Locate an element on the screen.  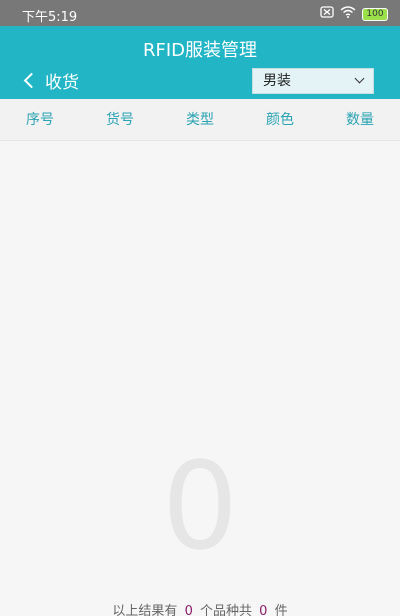
category-select: 男装 is located at coordinates (313, 81).